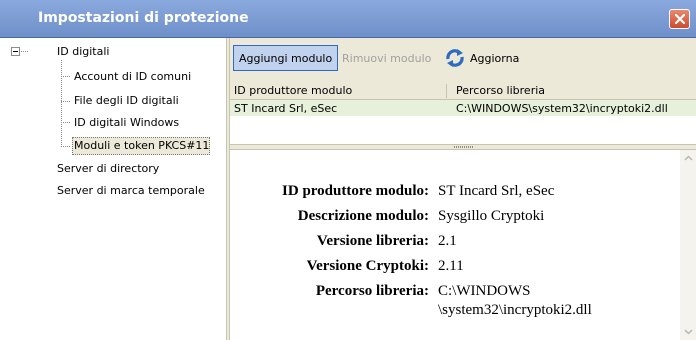 Image resolution: width=696 pixels, height=340 pixels. I want to click on close-button, so click(679, 19).